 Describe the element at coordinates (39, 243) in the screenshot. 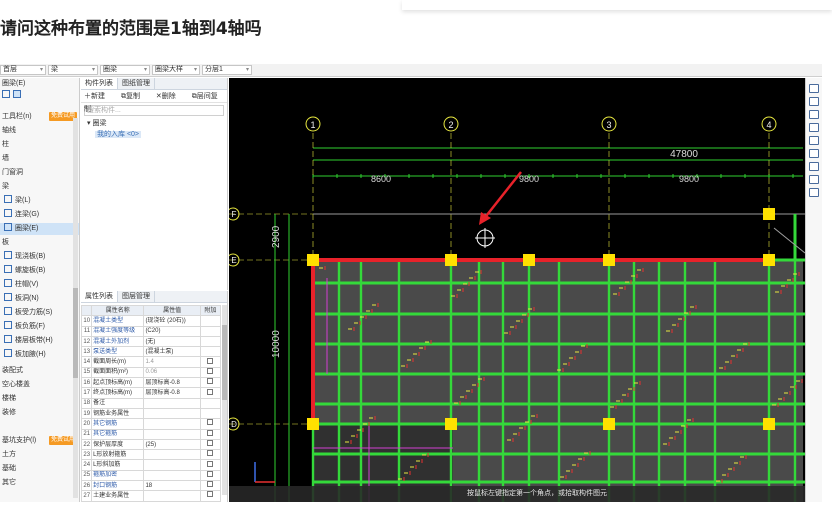

I see `nav-group: 板` at that location.